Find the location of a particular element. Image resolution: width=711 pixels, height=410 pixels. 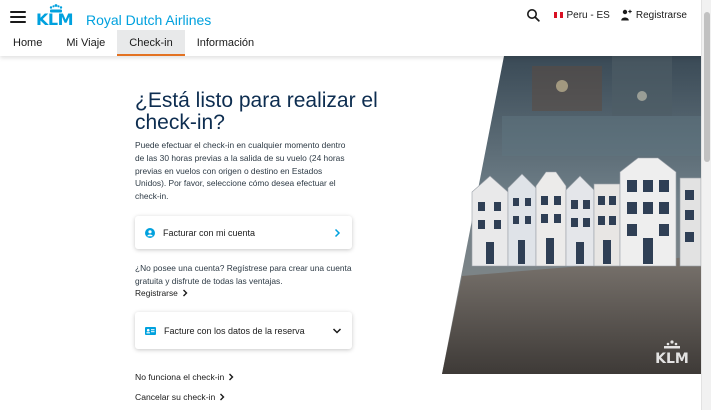

checkin-with-booking-dropdown: Facture con los datos de la reserva is located at coordinates (243, 330).